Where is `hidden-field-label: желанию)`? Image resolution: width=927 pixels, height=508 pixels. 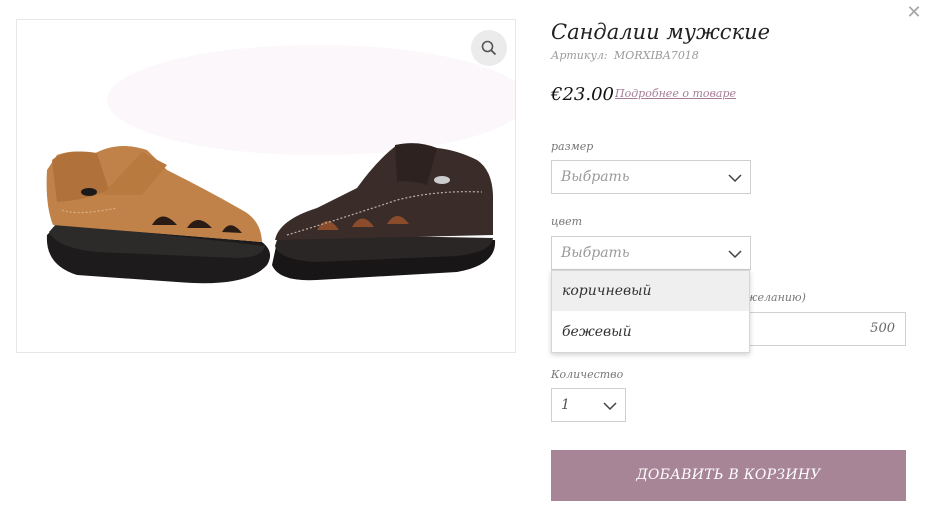 hidden-field-label: желанию) is located at coordinates (775, 297).